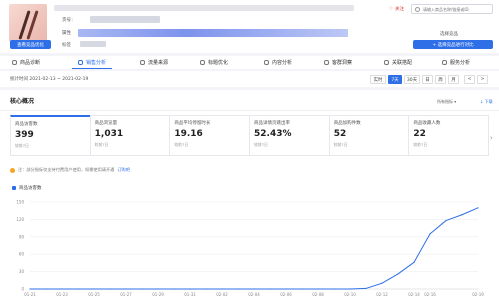 This screenshot has width=499, height=303. Describe the element at coordinates (30, 294) in the screenshot. I see `x-tick-label: 01-21` at that location.